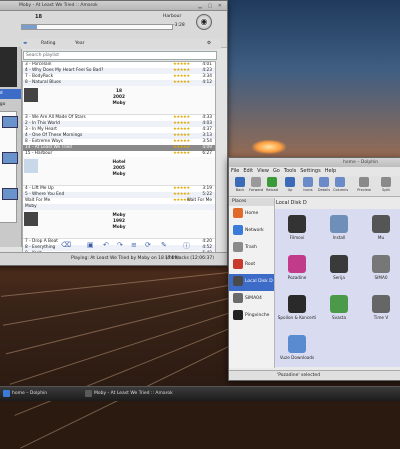  Describe the element at coordinates (211, 6) in the screenshot. I see `window-buttons: ▁ ▢ ✕` at that location.